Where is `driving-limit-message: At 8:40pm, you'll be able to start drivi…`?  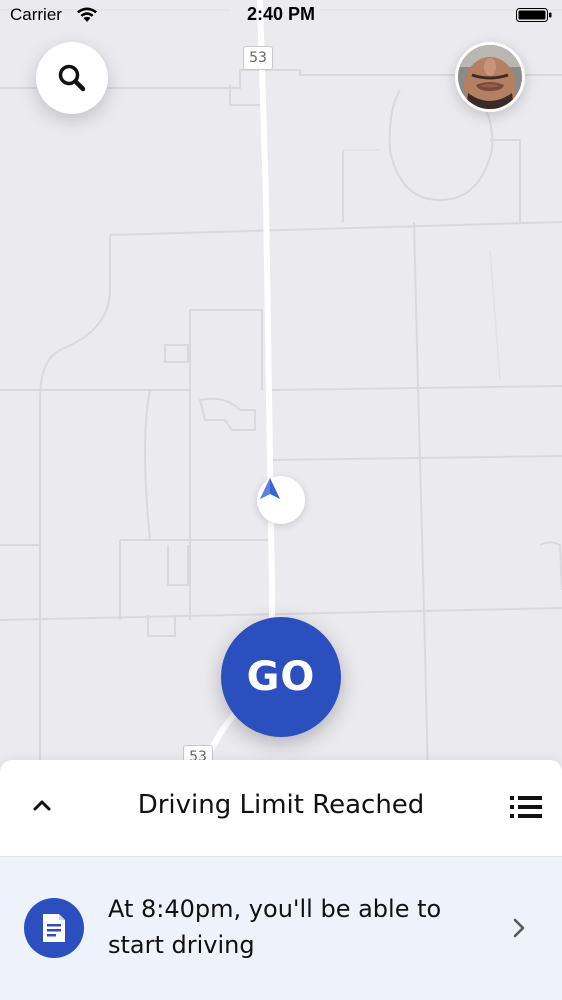 driving-limit-message: At 8:40pm, you'll be able to start drivi… is located at coordinates (275, 927).